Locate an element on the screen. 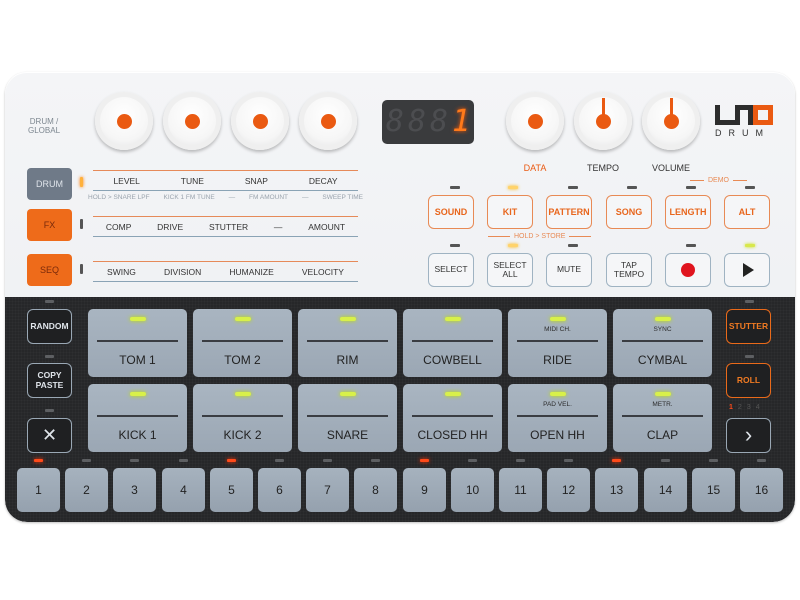  legend-line is located at coordinates (499, 236).